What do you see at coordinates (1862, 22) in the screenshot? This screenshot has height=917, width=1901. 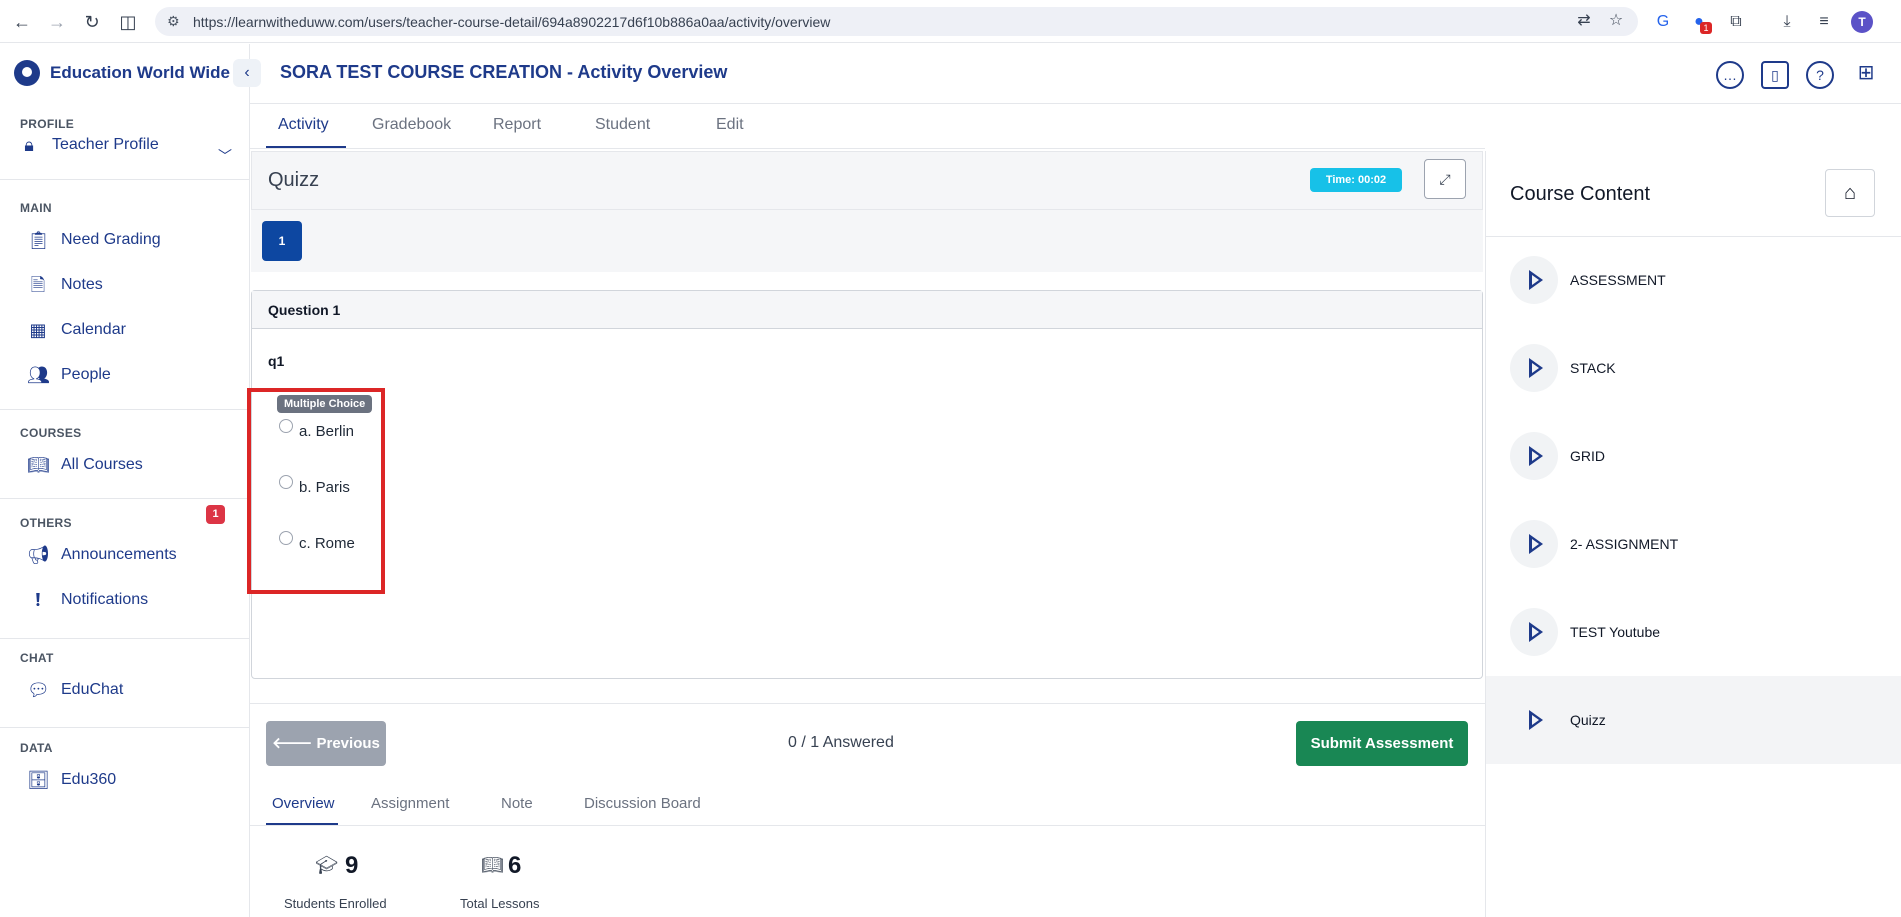 I see `profile-avatar: T` at bounding box center [1862, 22].